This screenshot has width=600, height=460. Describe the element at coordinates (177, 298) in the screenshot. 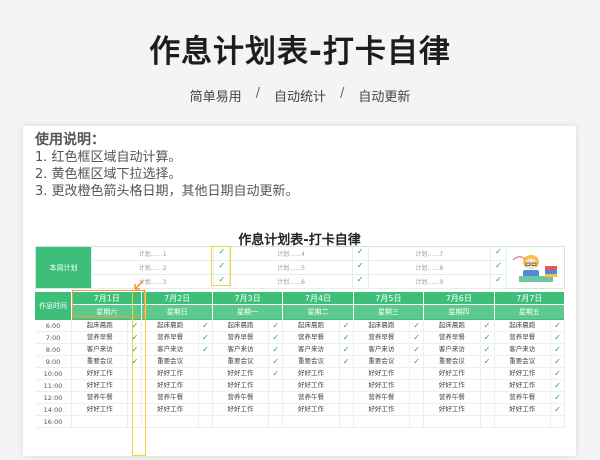

I see `day-date: 7月2日` at that location.